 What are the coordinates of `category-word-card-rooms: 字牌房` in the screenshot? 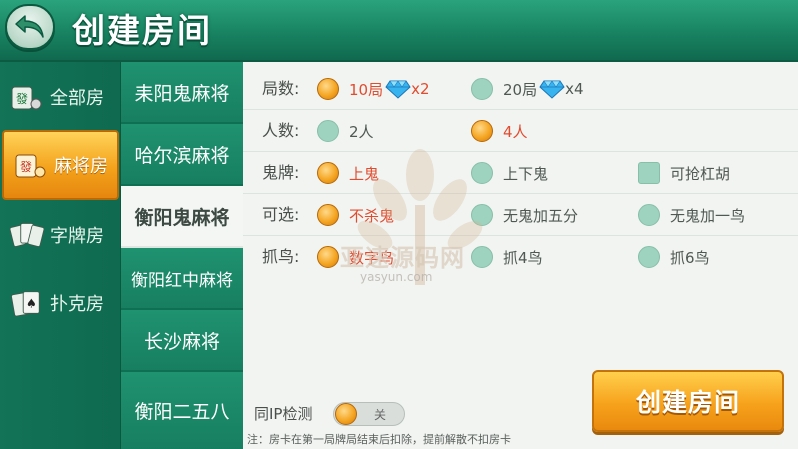 It's located at (60, 235).